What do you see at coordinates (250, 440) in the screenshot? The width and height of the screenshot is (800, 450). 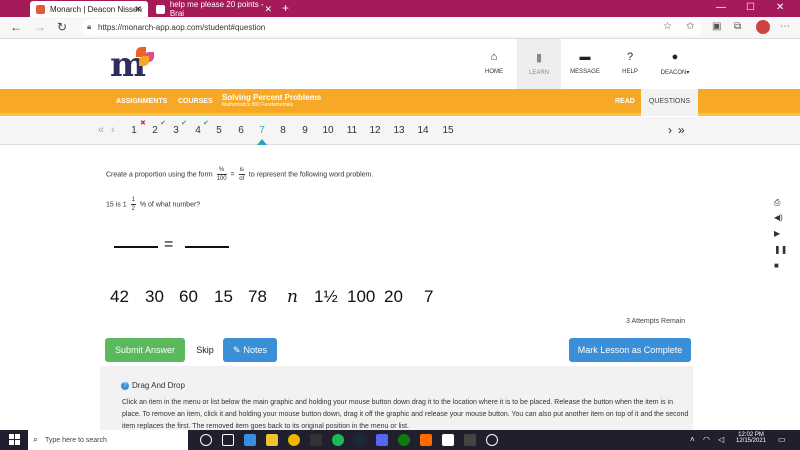 I see `edge-icon` at bounding box center [250, 440].